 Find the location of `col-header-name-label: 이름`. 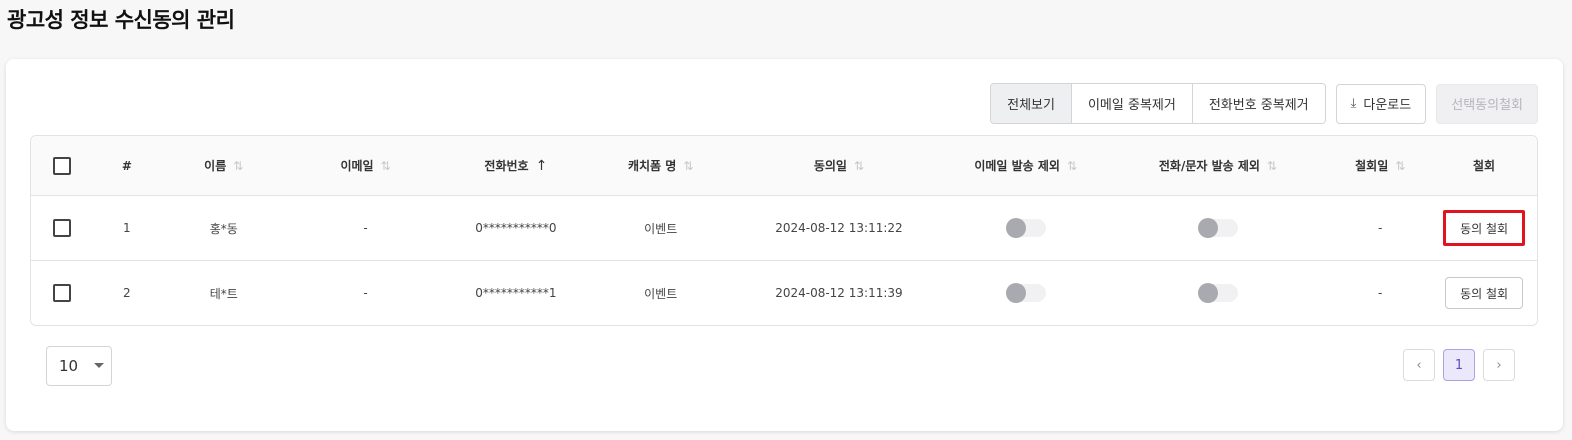

col-header-name-label: 이름 is located at coordinates (215, 166).